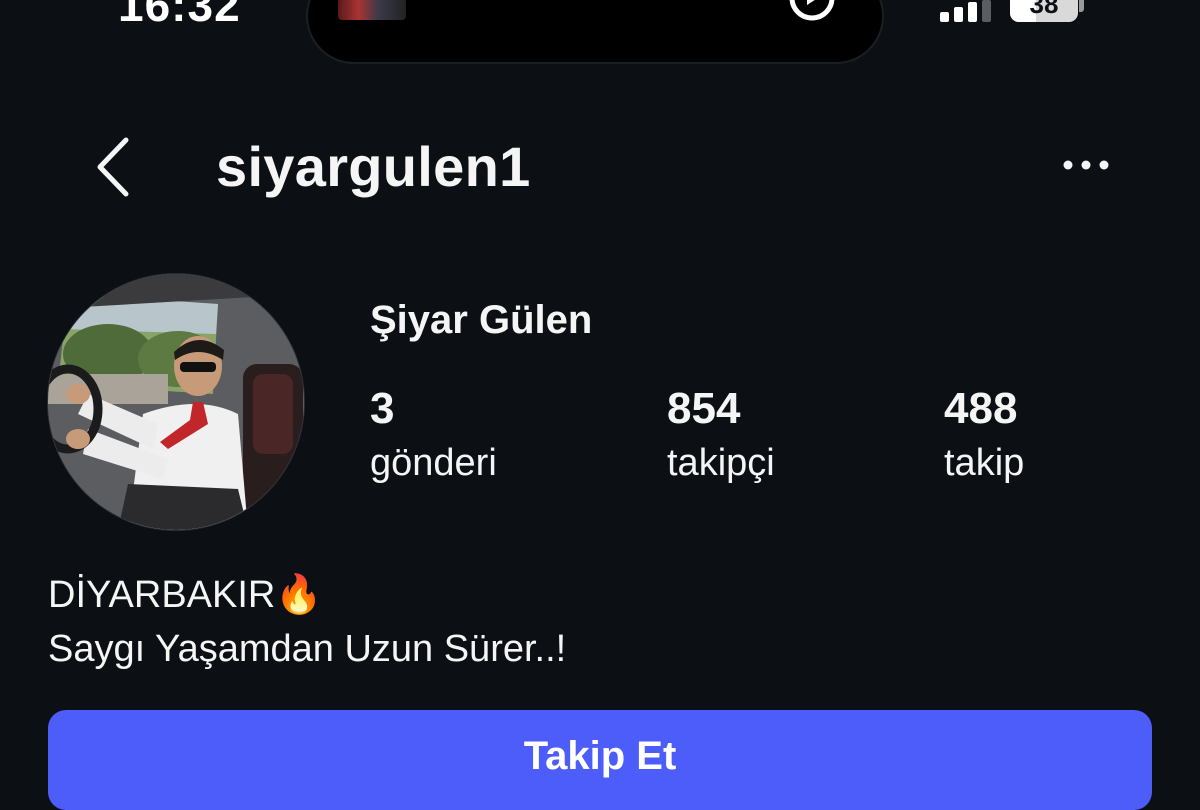 This screenshot has height=810, width=1200. Describe the element at coordinates (704, 408) in the screenshot. I see `followers-count: 854` at that location.